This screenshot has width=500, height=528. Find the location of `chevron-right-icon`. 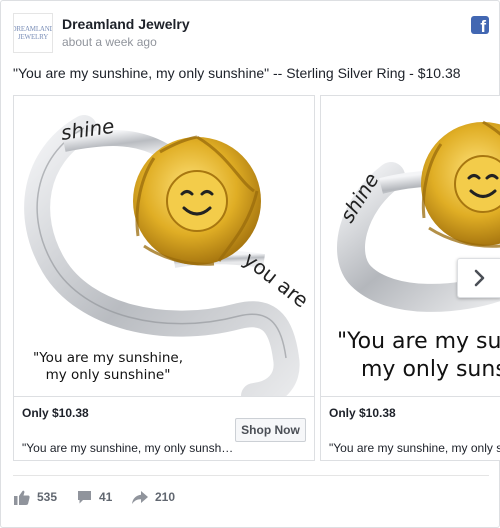

chevron-right-icon is located at coordinates (479, 278).